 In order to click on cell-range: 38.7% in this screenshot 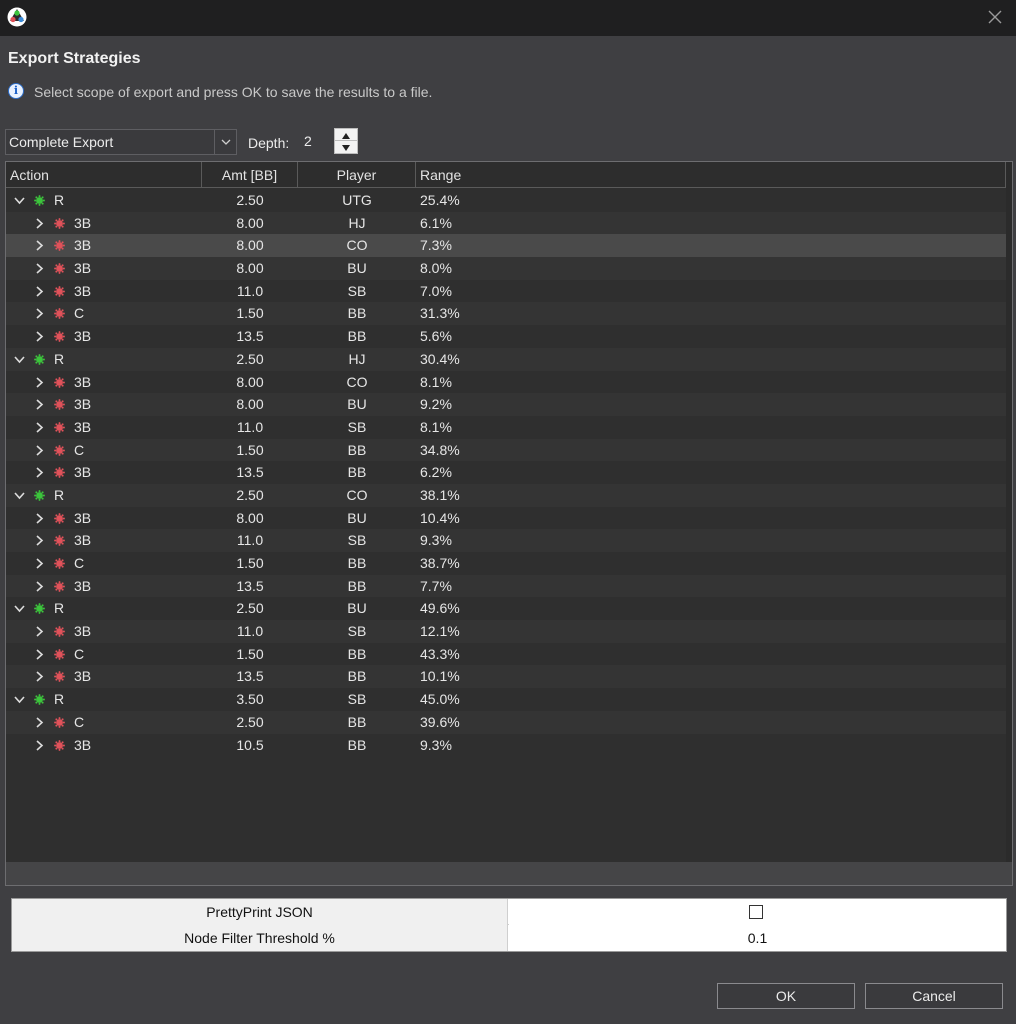, I will do `click(440, 563)`.